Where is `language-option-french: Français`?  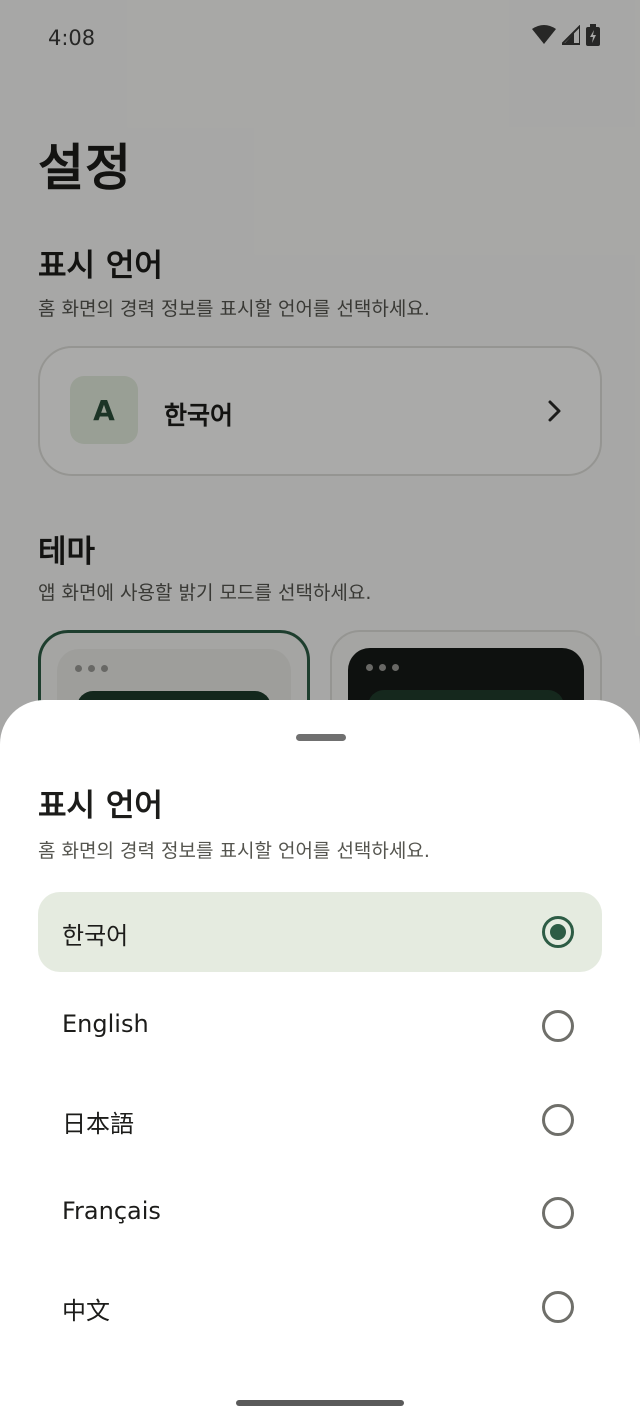 language-option-french: Français is located at coordinates (320, 1213).